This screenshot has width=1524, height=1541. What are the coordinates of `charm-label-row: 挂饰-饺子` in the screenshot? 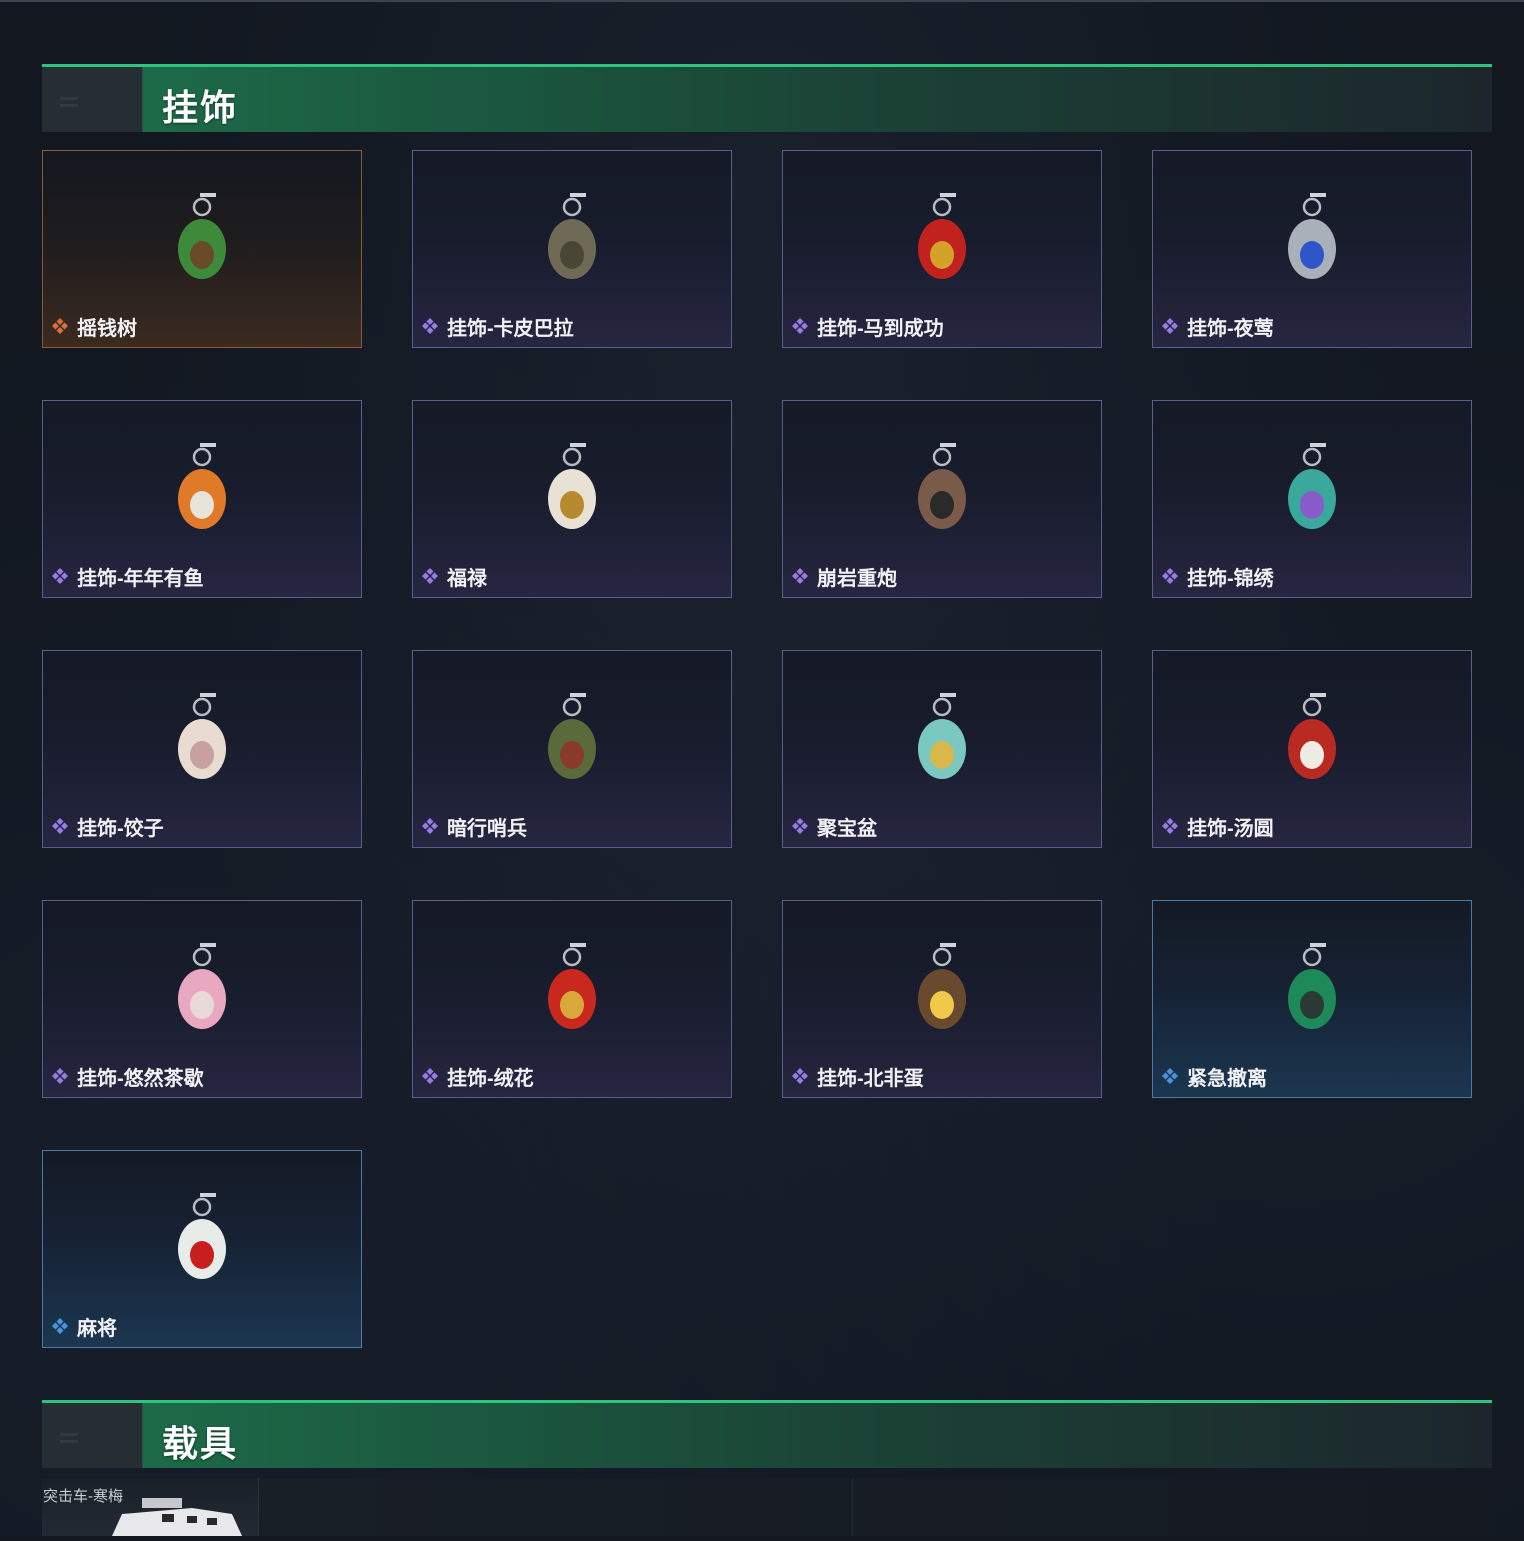 It's located at (107, 826).